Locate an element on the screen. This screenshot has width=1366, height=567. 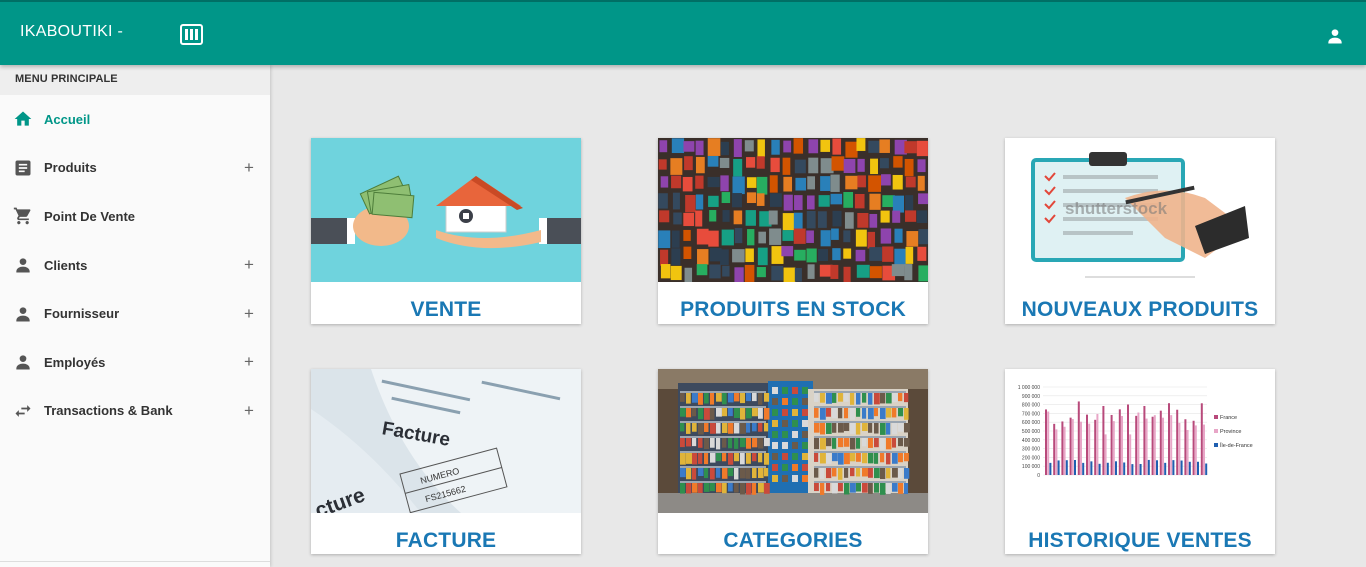
store-aisle-photo is located at coordinates (793, 441).